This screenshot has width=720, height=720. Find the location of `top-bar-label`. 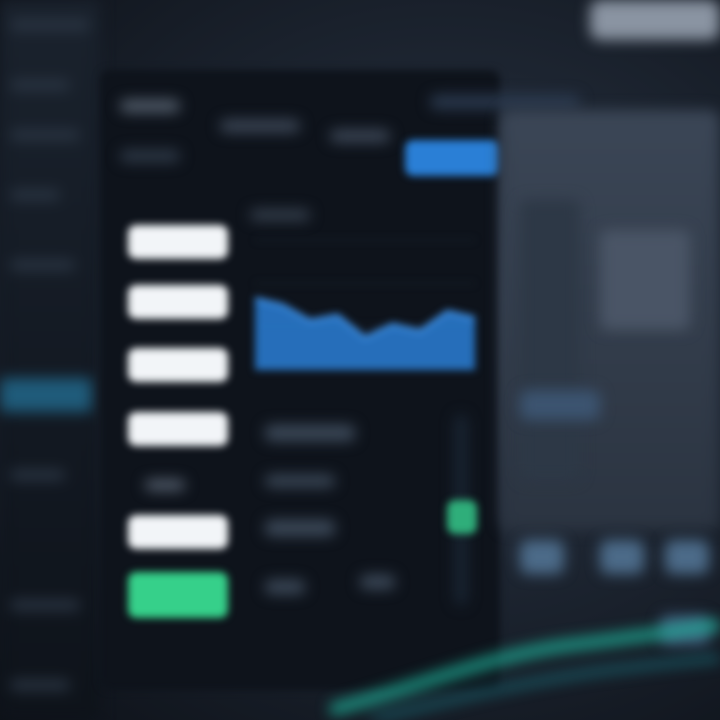

top-bar-label is located at coordinates (505, 102).